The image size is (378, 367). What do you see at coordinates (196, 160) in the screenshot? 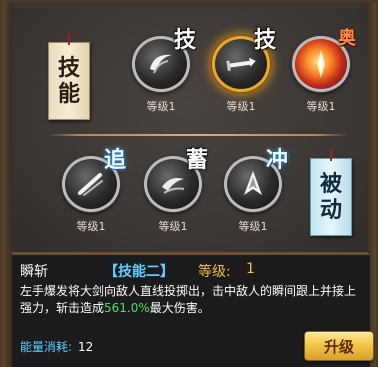
I see `skill-char: 蓄` at bounding box center [196, 160].